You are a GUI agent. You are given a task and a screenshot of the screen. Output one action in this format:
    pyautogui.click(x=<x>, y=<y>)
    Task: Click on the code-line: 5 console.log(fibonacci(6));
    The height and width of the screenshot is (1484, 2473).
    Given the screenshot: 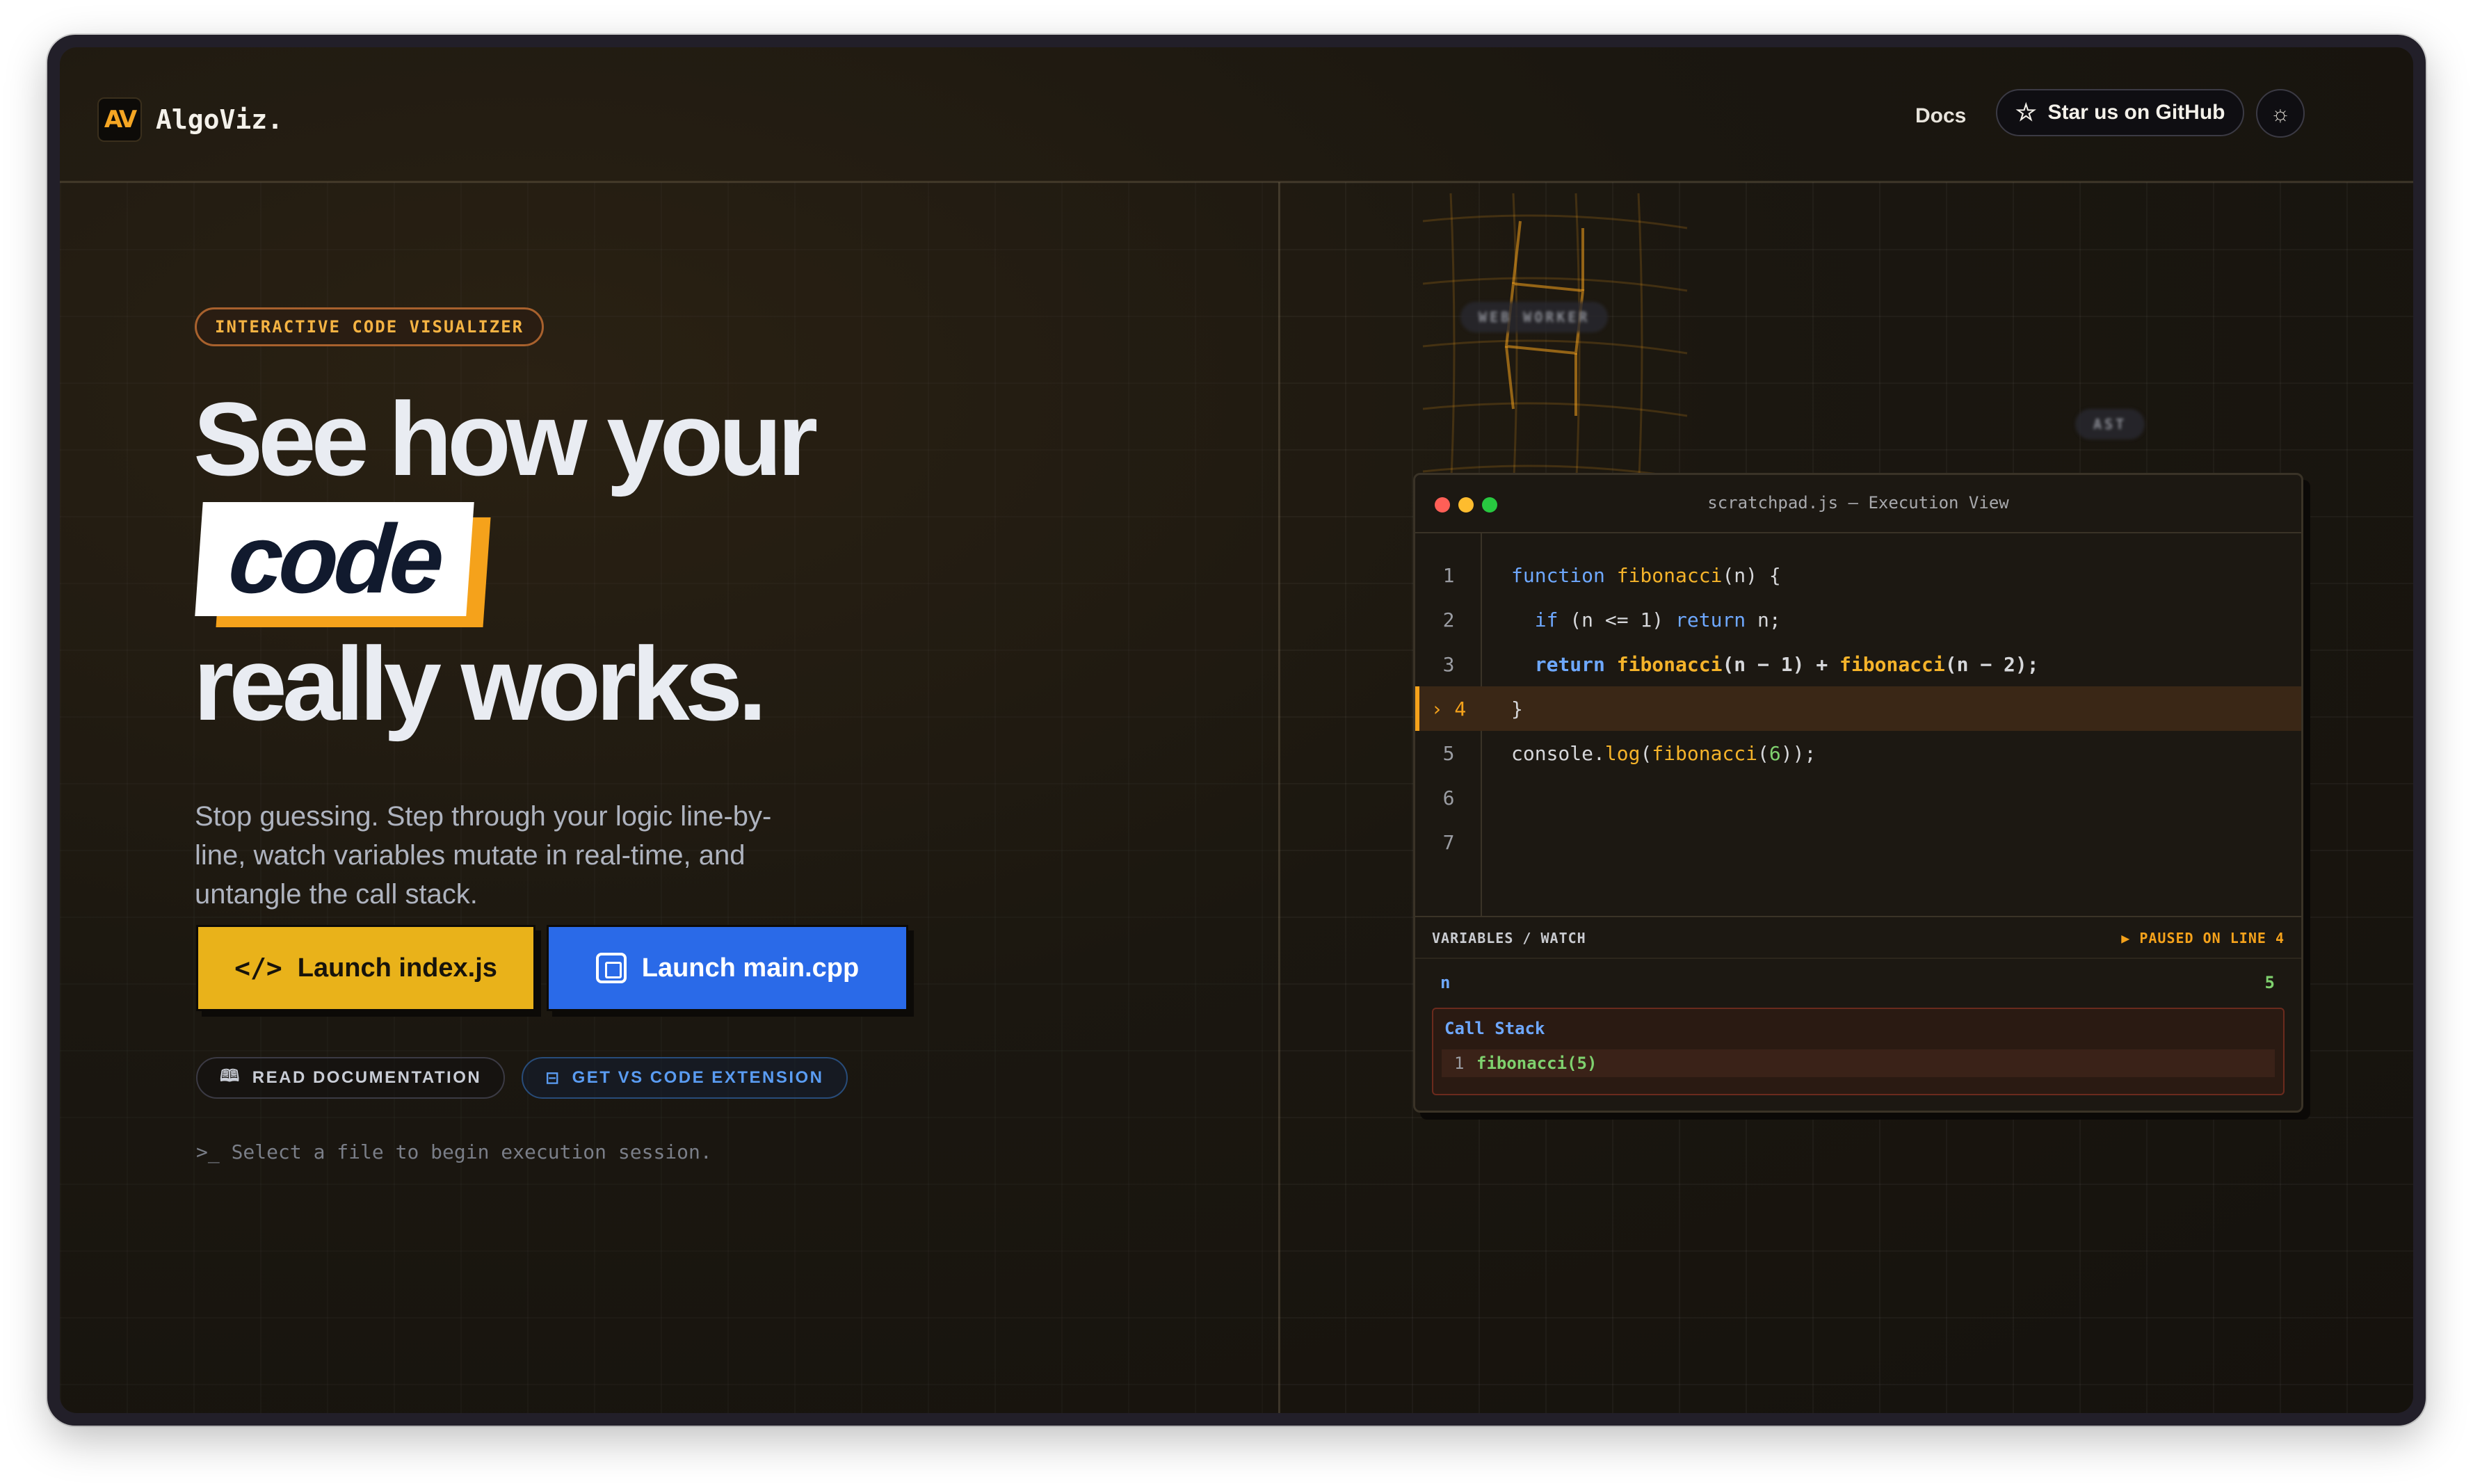 What is the action you would take?
    pyautogui.click(x=1858, y=753)
    